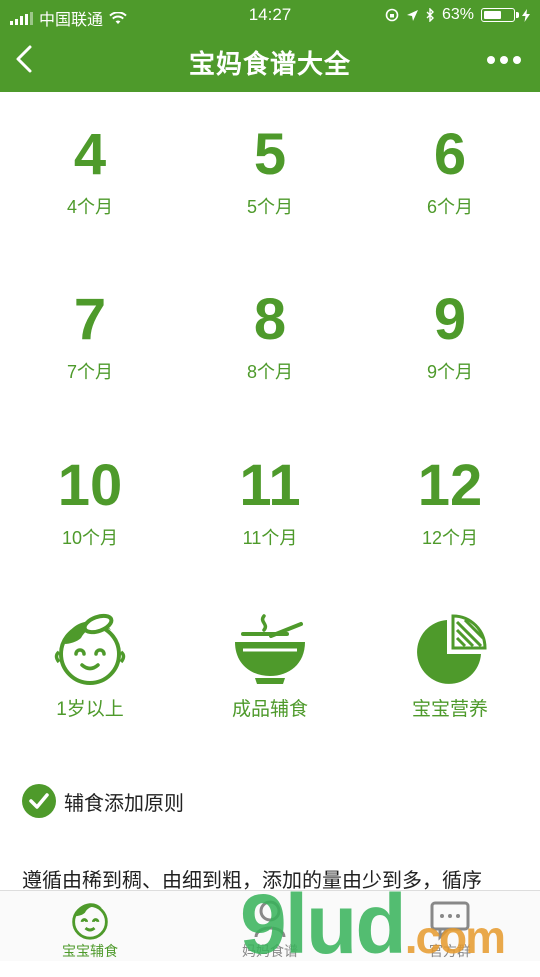 The image size is (540, 977). Describe the element at coordinates (39, 801) in the screenshot. I see `checkmark-icon` at that location.